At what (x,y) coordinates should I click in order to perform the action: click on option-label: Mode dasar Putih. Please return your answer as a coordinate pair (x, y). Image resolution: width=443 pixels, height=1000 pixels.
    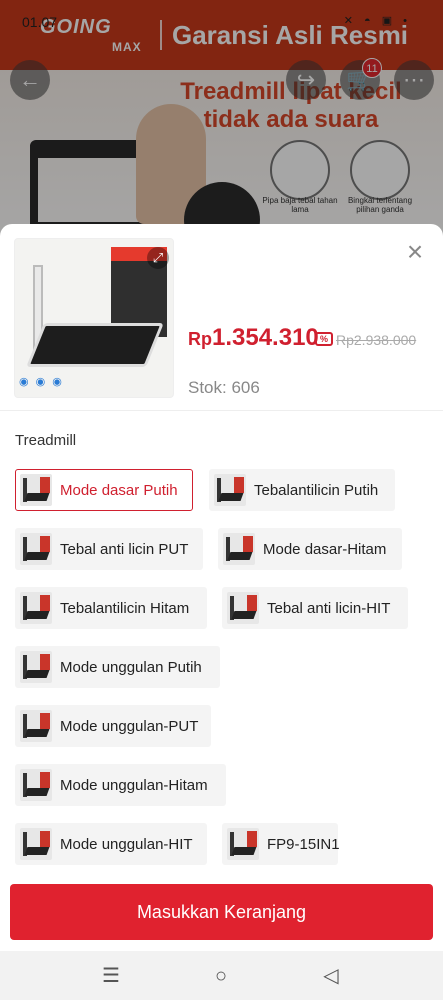
    Looking at the image, I should click on (119, 490).